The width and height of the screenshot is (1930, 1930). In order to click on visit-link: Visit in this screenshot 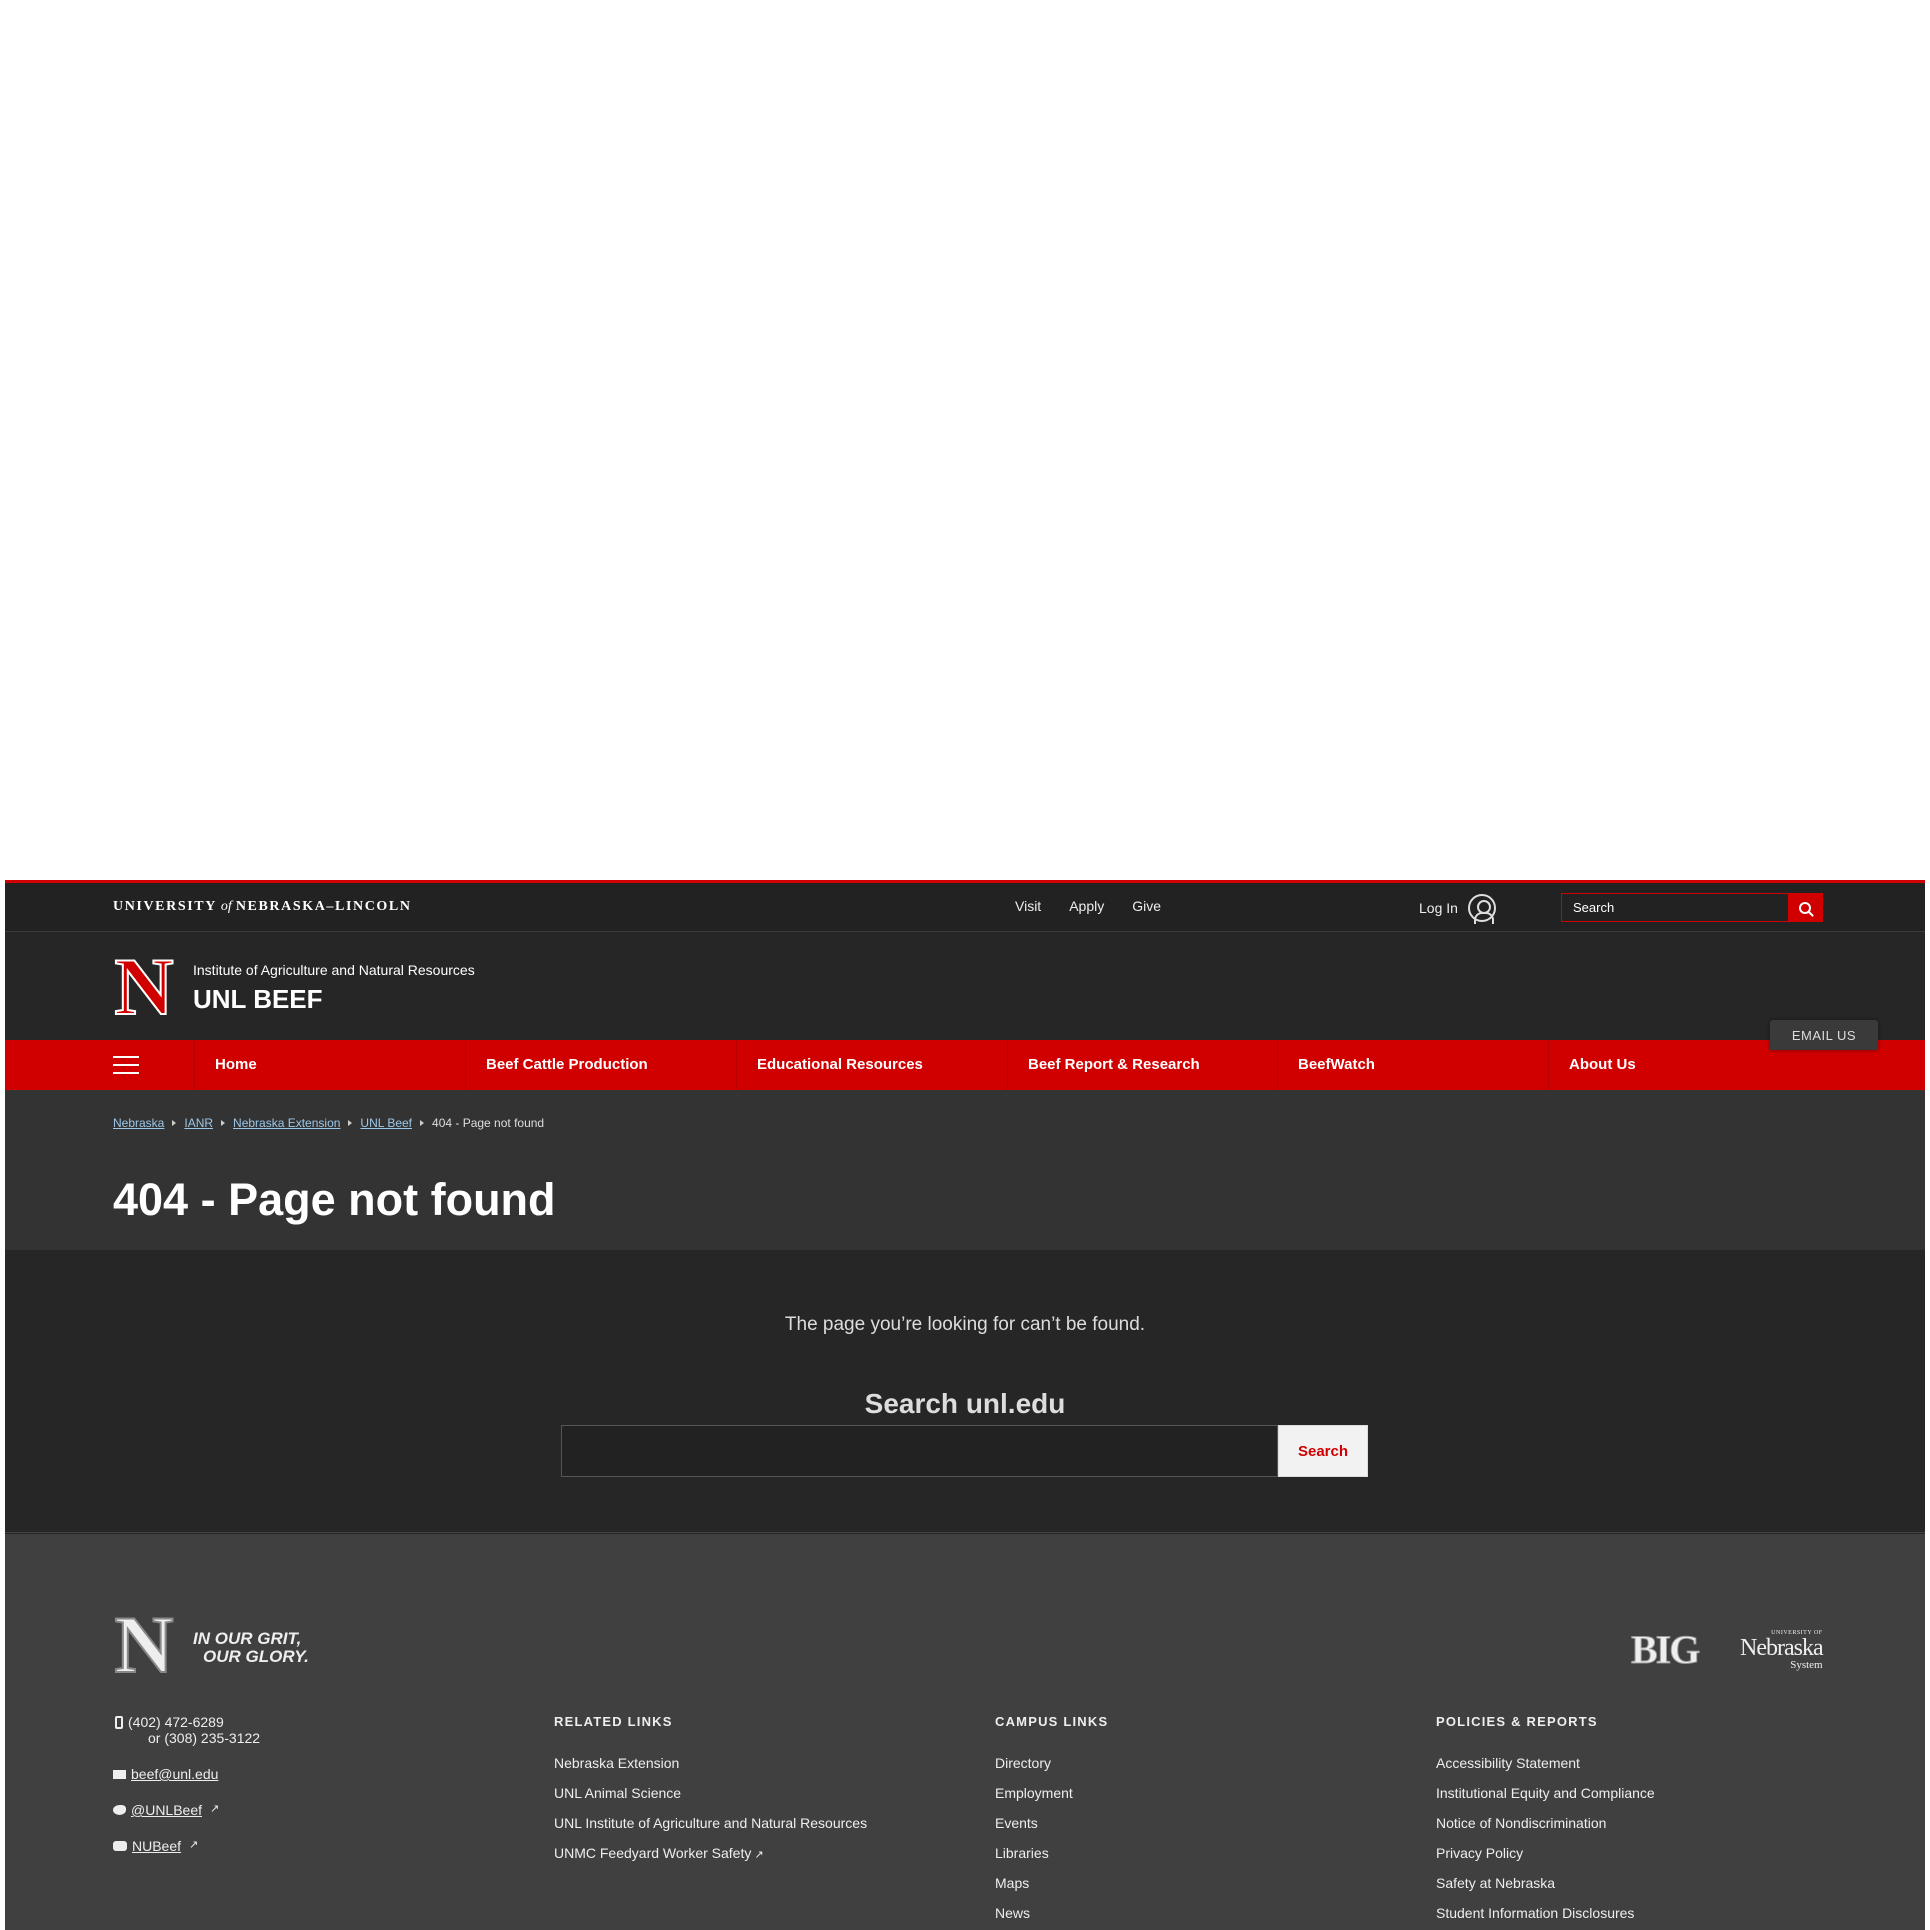, I will do `click(1028, 906)`.